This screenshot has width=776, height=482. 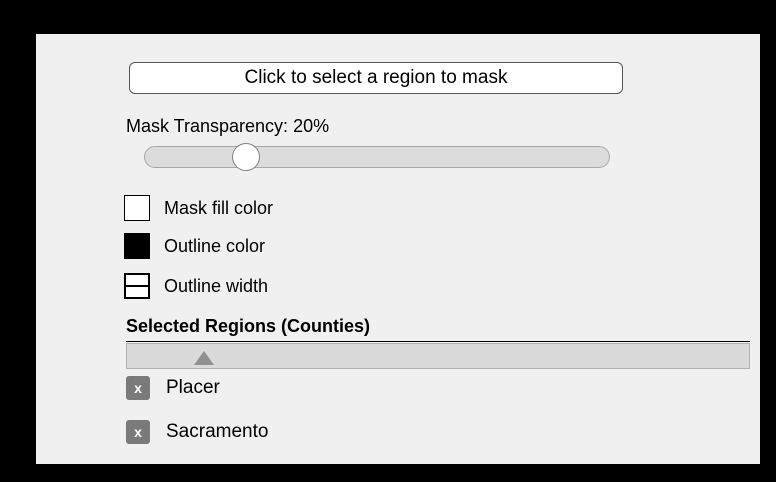 What do you see at coordinates (204, 358) in the screenshot?
I see `collapse-up-arrow-icon` at bounding box center [204, 358].